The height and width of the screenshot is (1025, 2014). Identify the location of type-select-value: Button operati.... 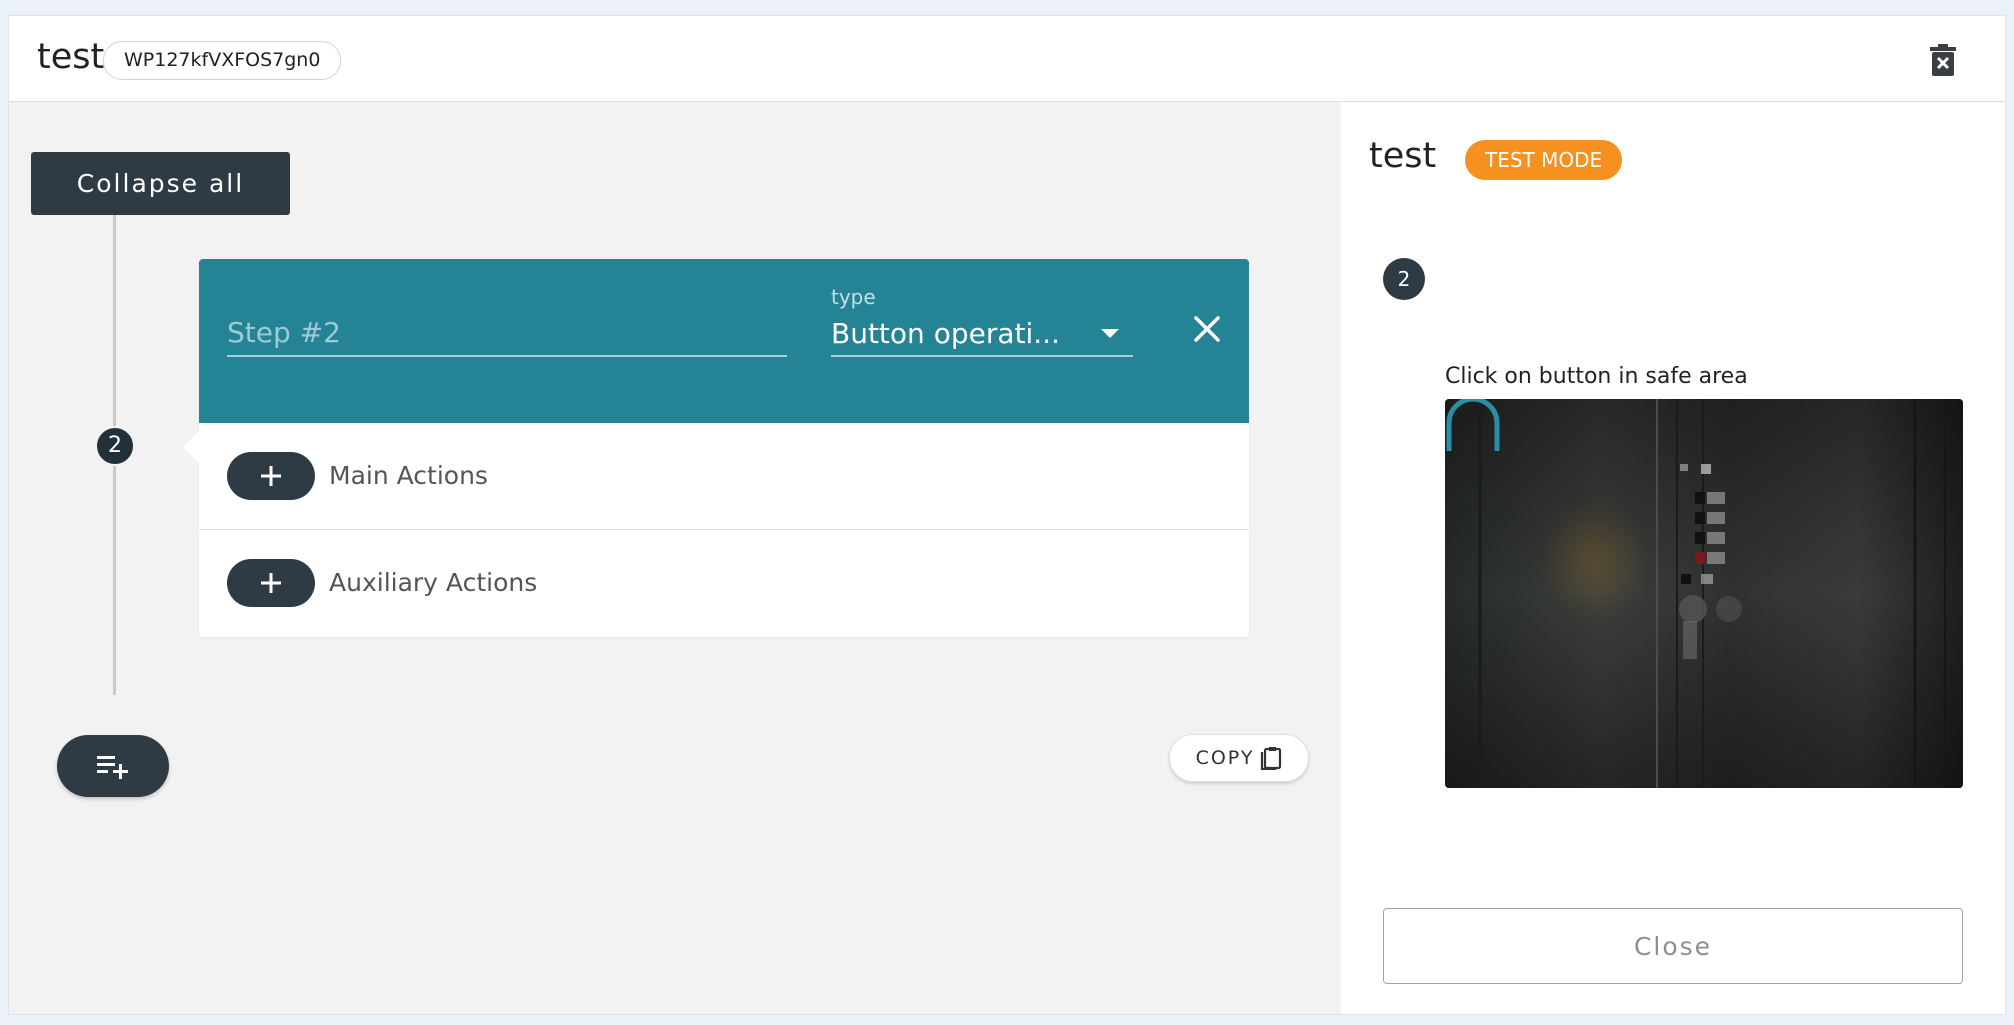
(945, 333).